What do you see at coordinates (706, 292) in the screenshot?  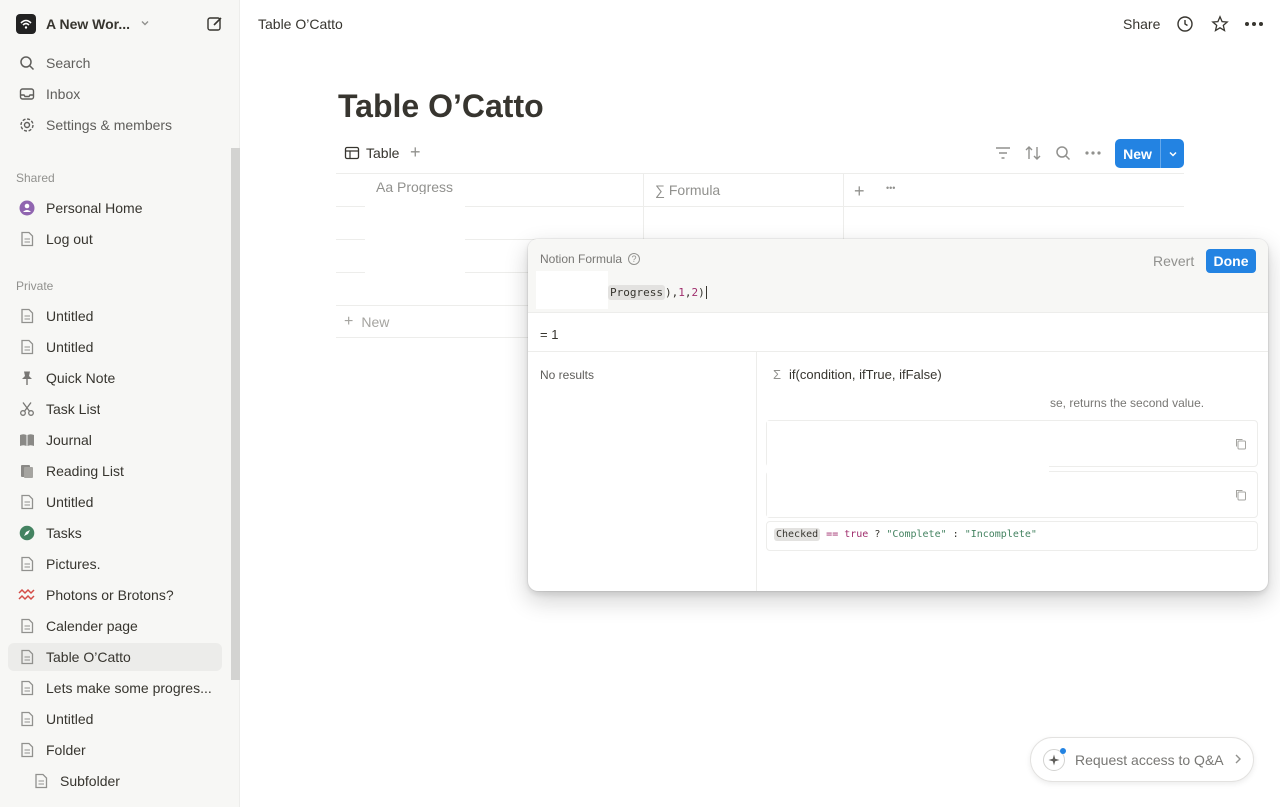 I see `text-cursor` at bounding box center [706, 292].